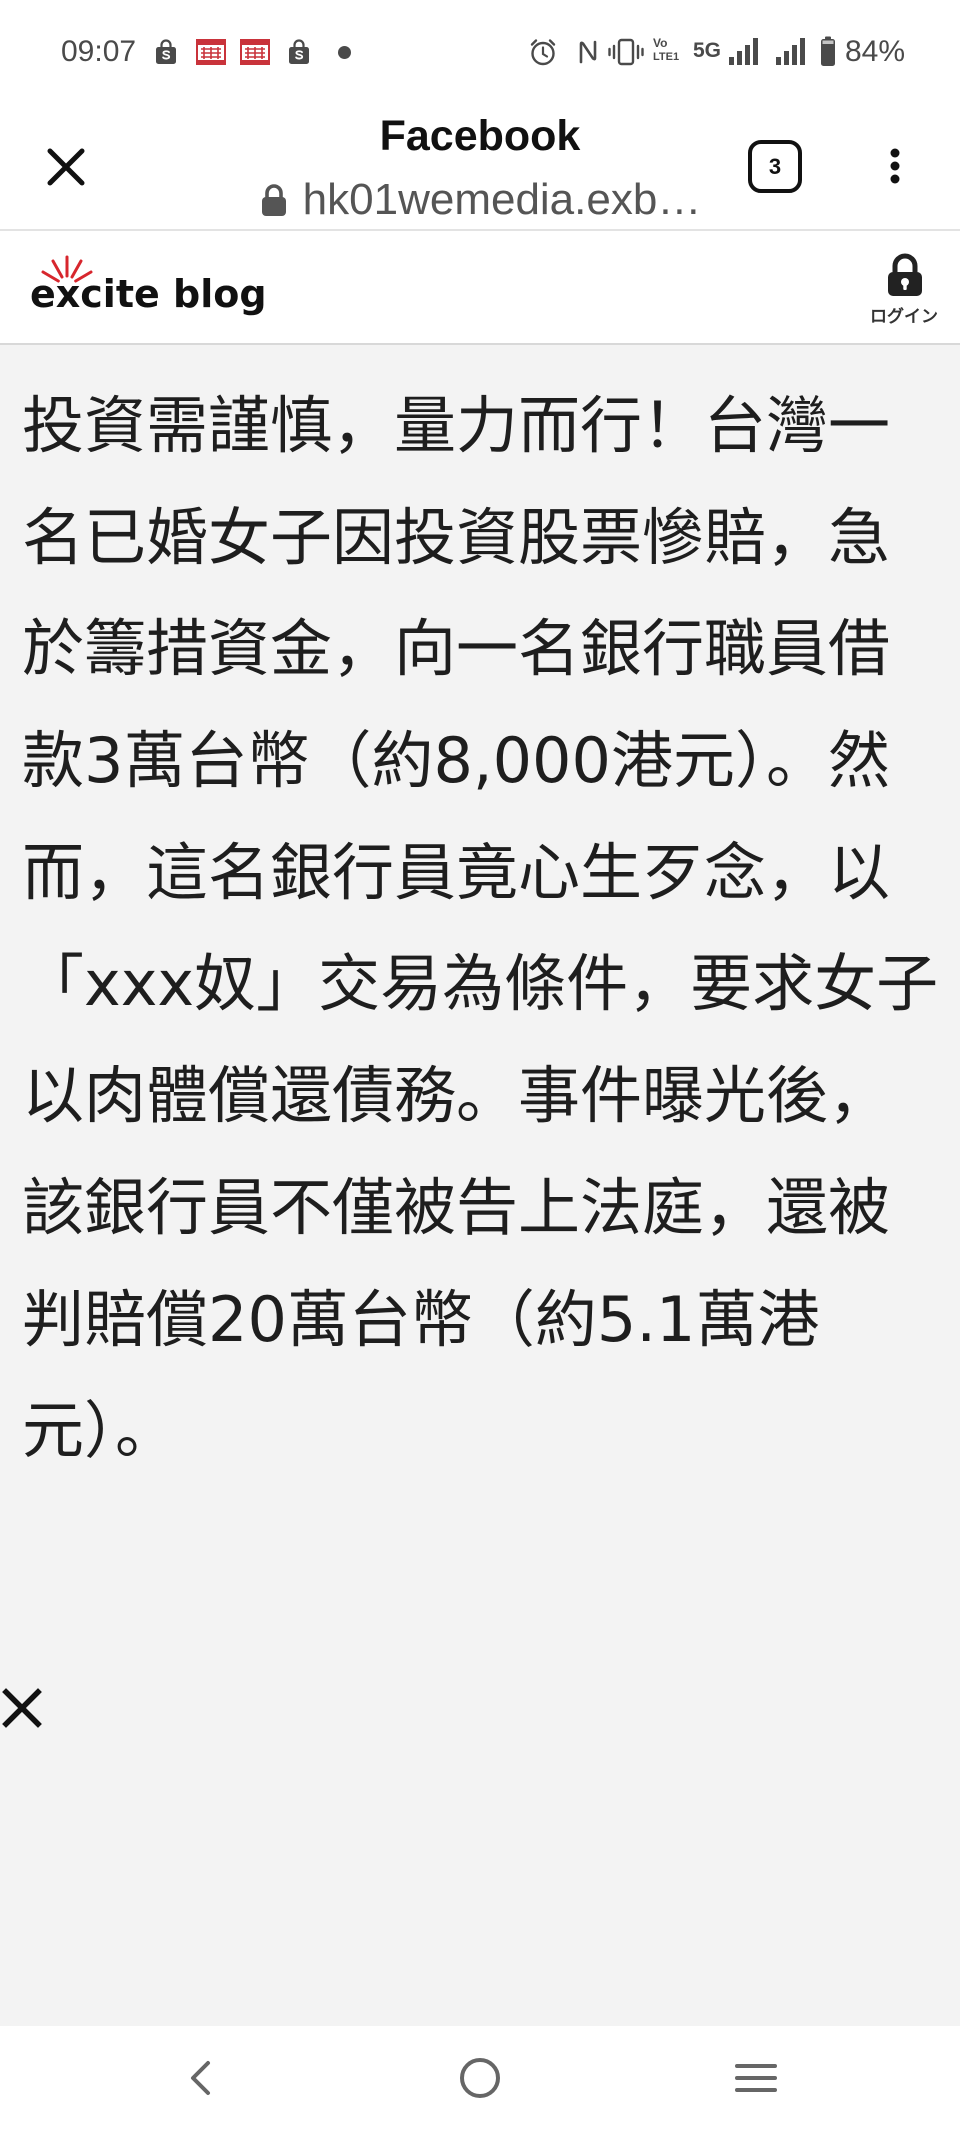  Describe the element at coordinates (480, 50) in the screenshot. I see `status-bar: 09:07 Vo LTE1 5G 84%` at that location.